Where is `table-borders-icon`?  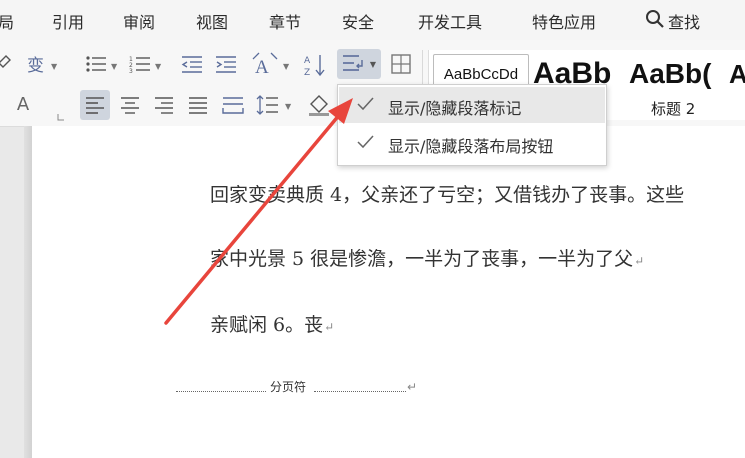 table-borders-icon is located at coordinates (401, 64).